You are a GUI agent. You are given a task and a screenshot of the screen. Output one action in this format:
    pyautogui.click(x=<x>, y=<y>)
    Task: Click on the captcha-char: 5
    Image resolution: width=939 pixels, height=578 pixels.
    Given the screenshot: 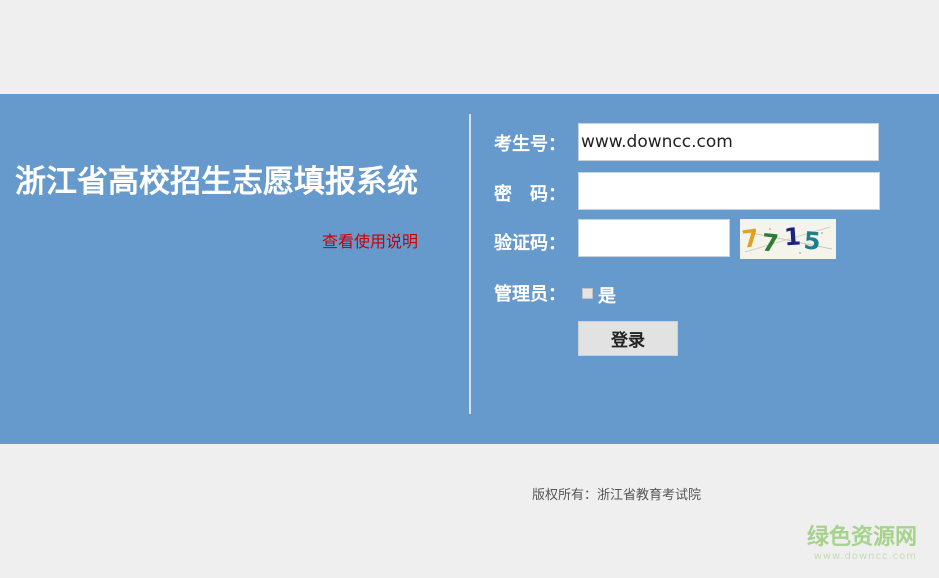 What is the action you would take?
    pyautogui.click(x=812, y=240)
    